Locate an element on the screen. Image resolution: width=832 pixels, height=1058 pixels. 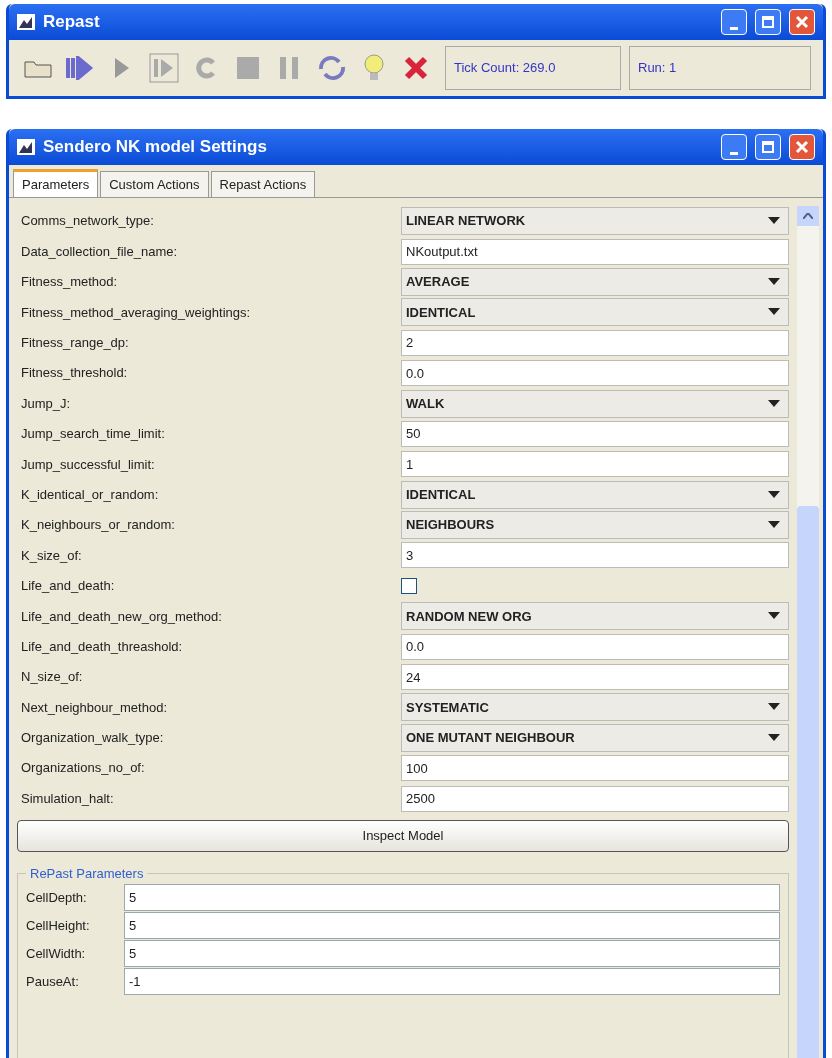
dropdown: AVERAGE is located at coordinates (595, 281).